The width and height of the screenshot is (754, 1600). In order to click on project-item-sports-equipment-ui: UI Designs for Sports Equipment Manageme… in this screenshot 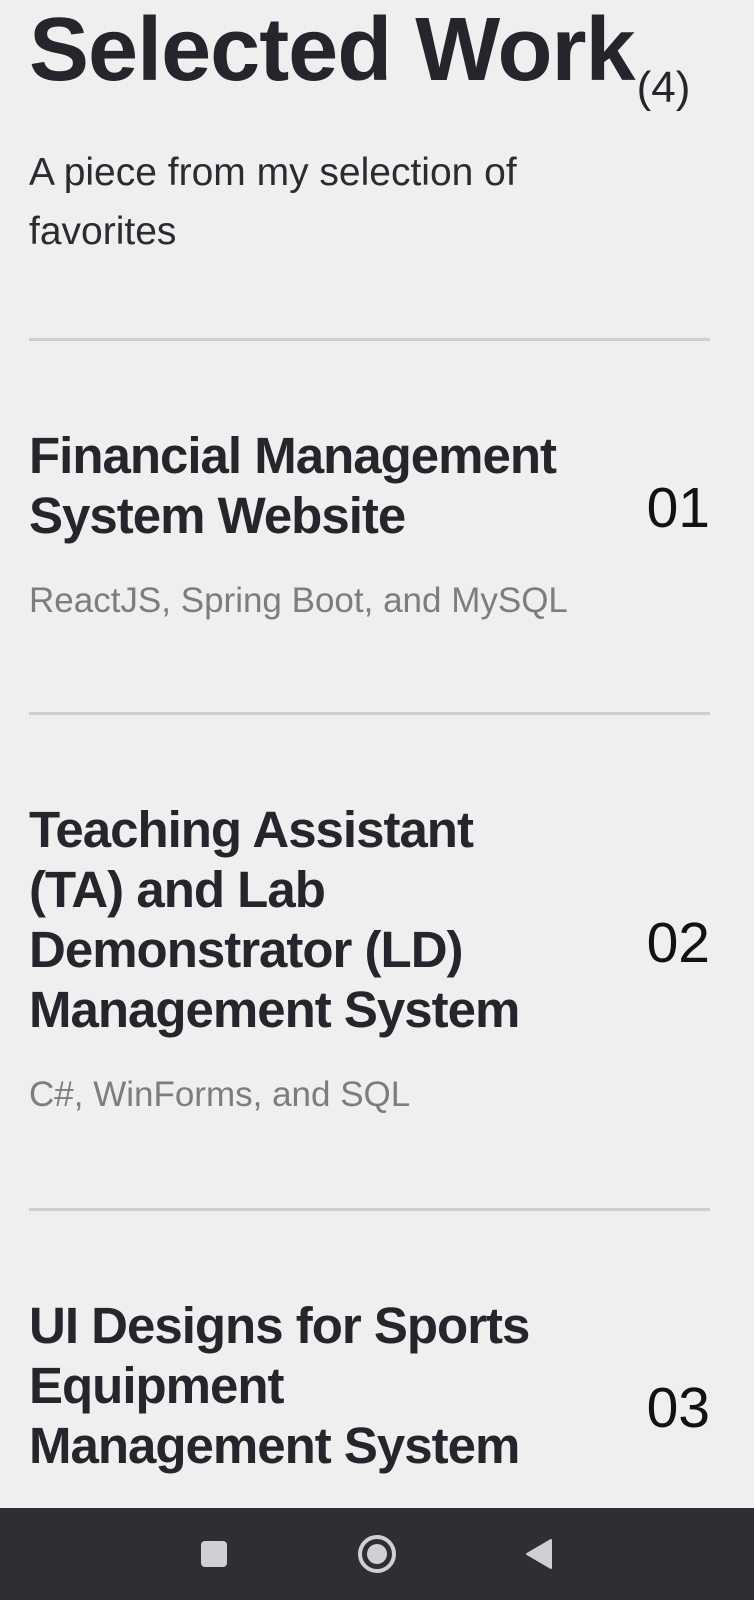, I will do `click(369, 1402)`.